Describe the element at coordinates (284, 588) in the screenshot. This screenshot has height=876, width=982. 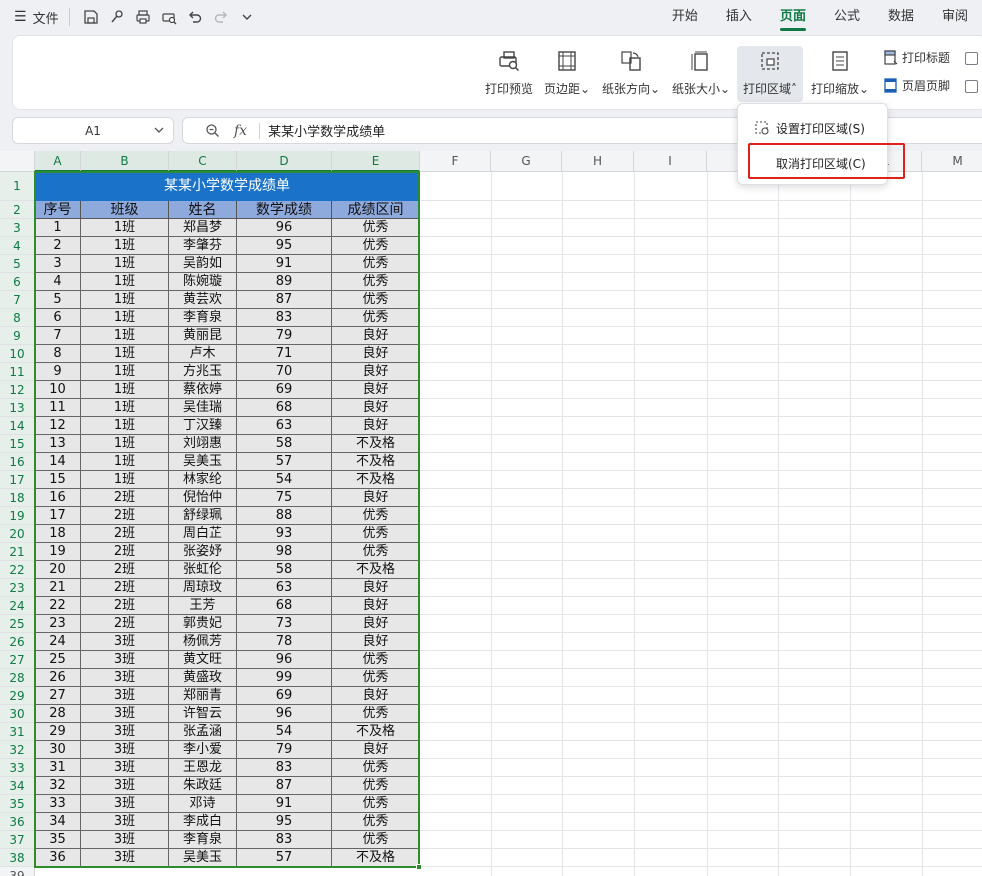
I see `table-cell: 63` at that location.